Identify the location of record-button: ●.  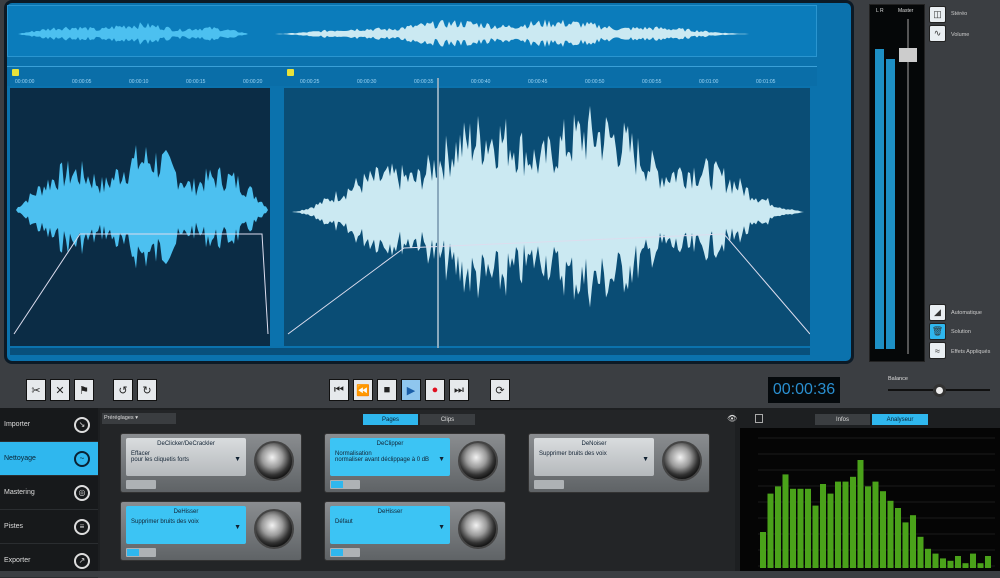
(435, 390).